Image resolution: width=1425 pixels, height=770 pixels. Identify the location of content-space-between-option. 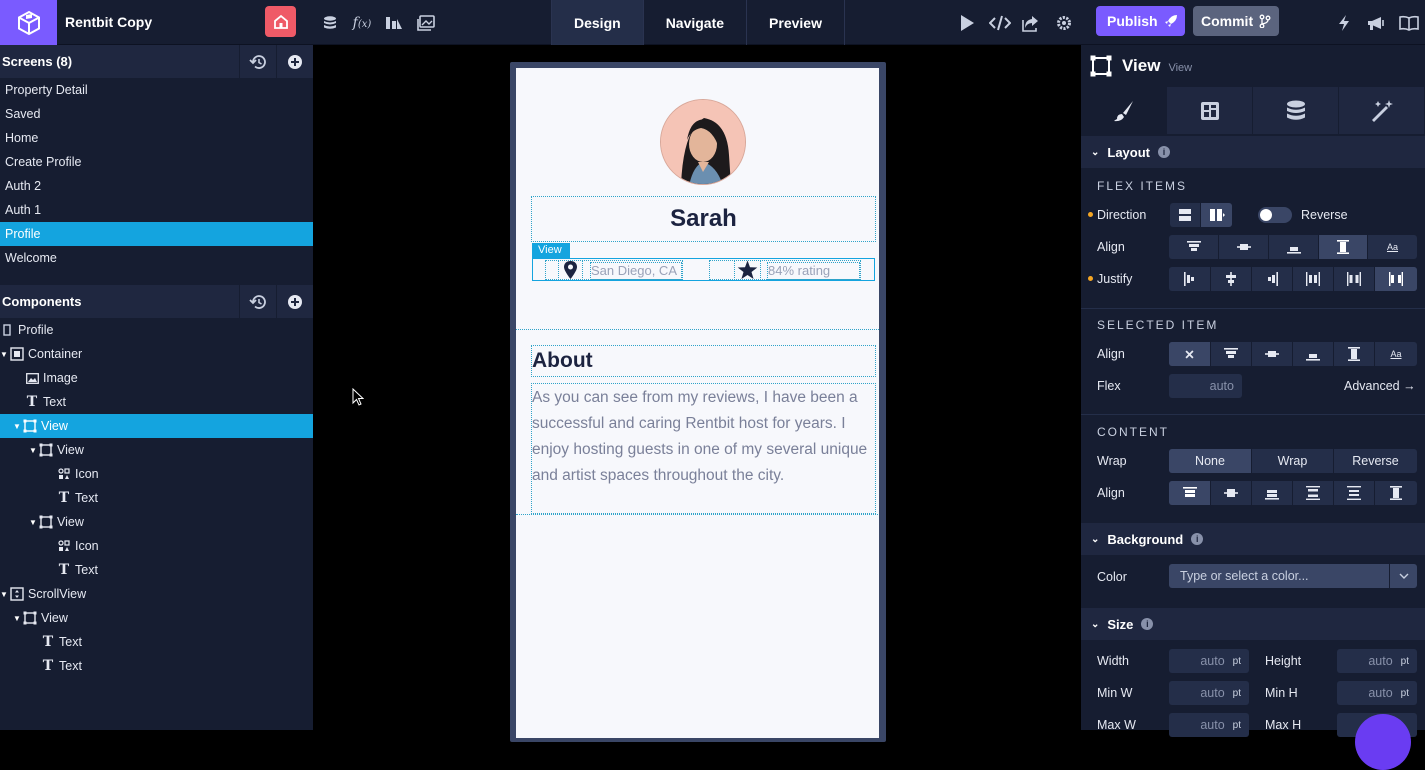
(1313, 493).